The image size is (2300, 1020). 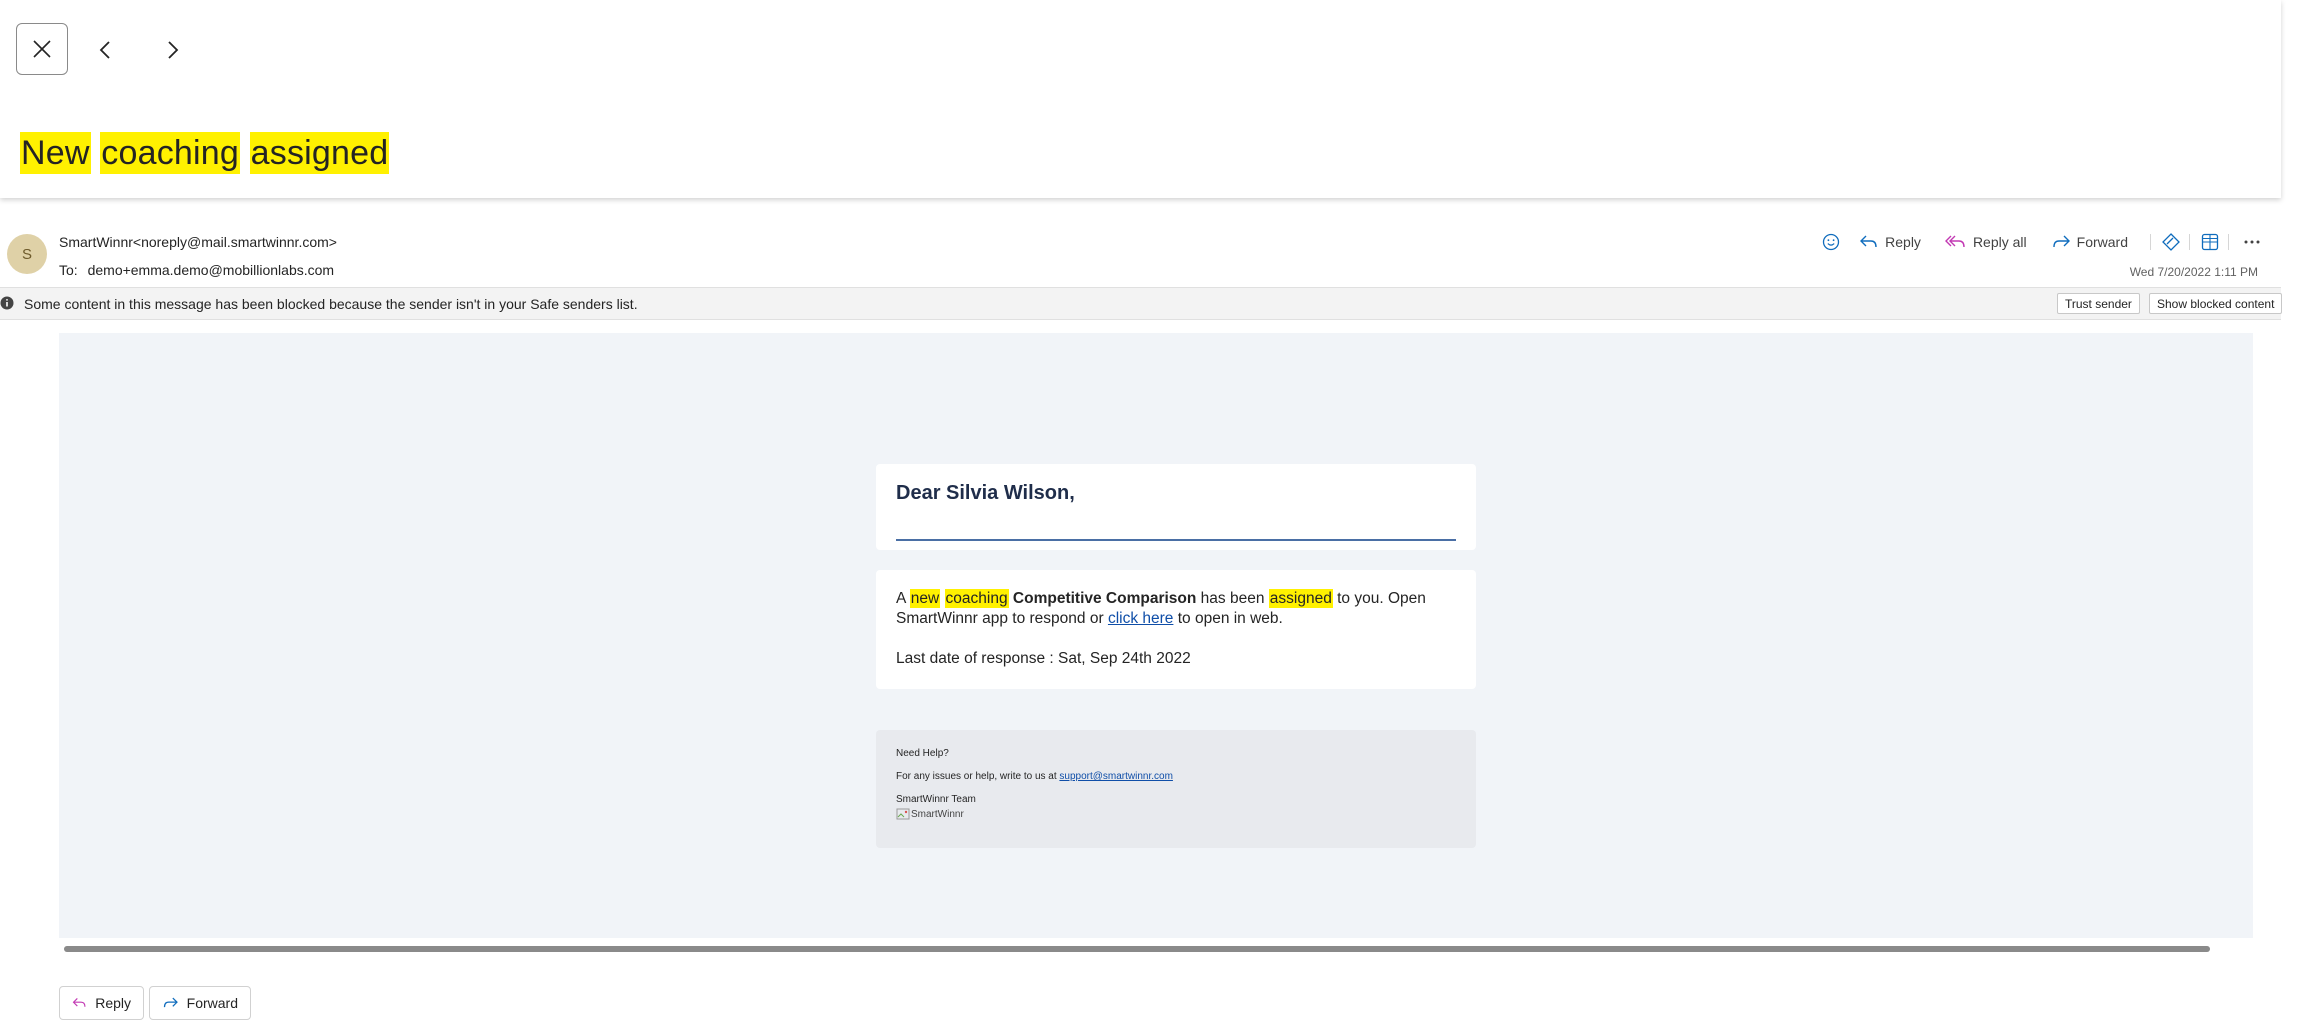 What do you see at coordinates (936, 799) in the screenshot?
I see `team-signature: SmartWinnr Team` at bounding box center [936, 799].